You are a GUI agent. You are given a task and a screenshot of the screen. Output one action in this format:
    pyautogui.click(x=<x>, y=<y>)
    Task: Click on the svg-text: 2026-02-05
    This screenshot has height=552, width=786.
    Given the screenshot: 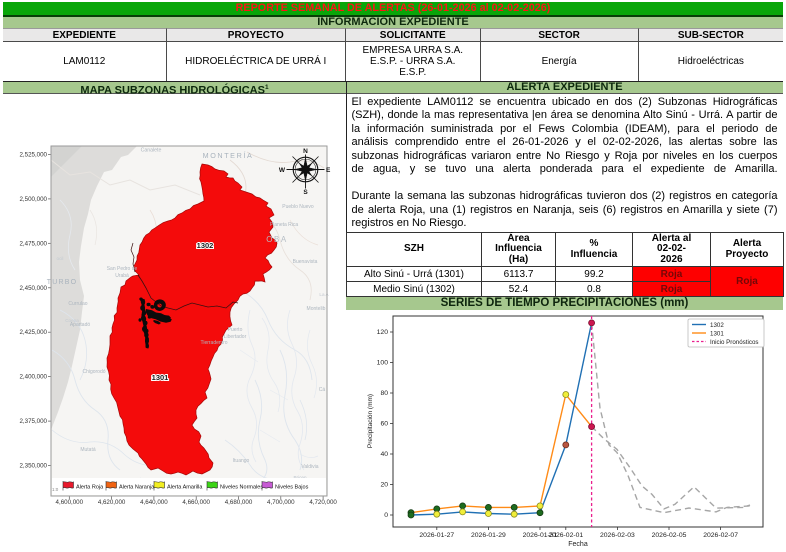 What is the action you would take?
    pyautogui.click(x=669, y=535)
    